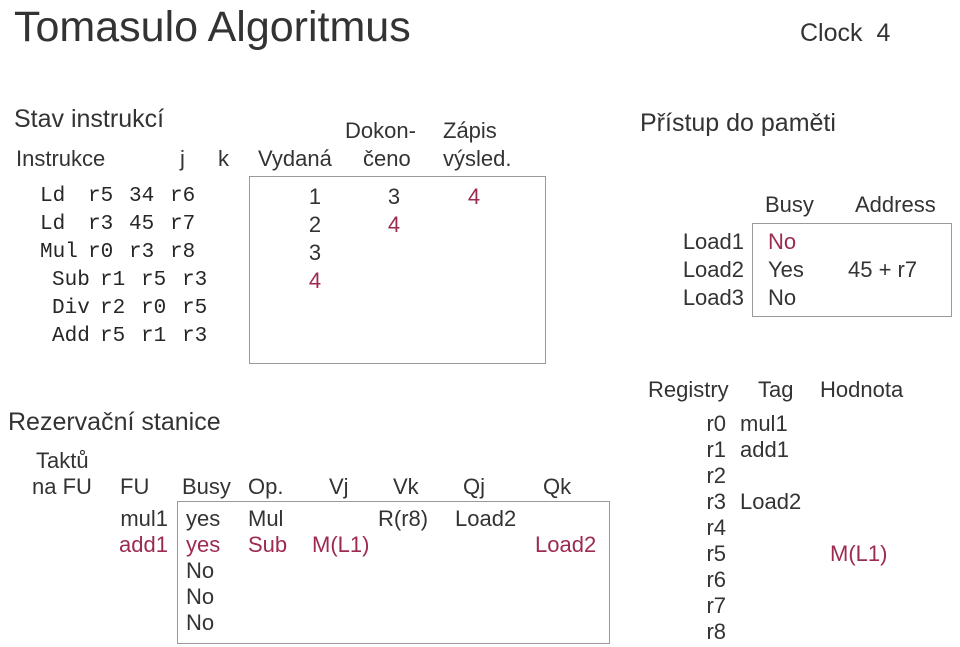 The height and width of the screenshot is (647, 960). Describe the element at coordinates (789, 204) in the screenshot. I see `mem-header-busy: Busy` at that location.